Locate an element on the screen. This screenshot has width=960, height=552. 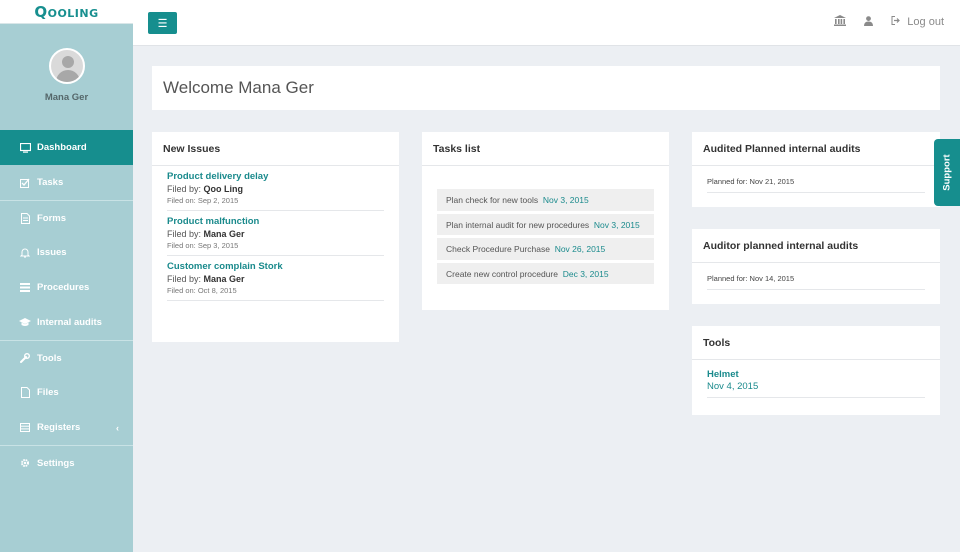
menu-toggle-button: ☰ is located at coordinates (162, 23).